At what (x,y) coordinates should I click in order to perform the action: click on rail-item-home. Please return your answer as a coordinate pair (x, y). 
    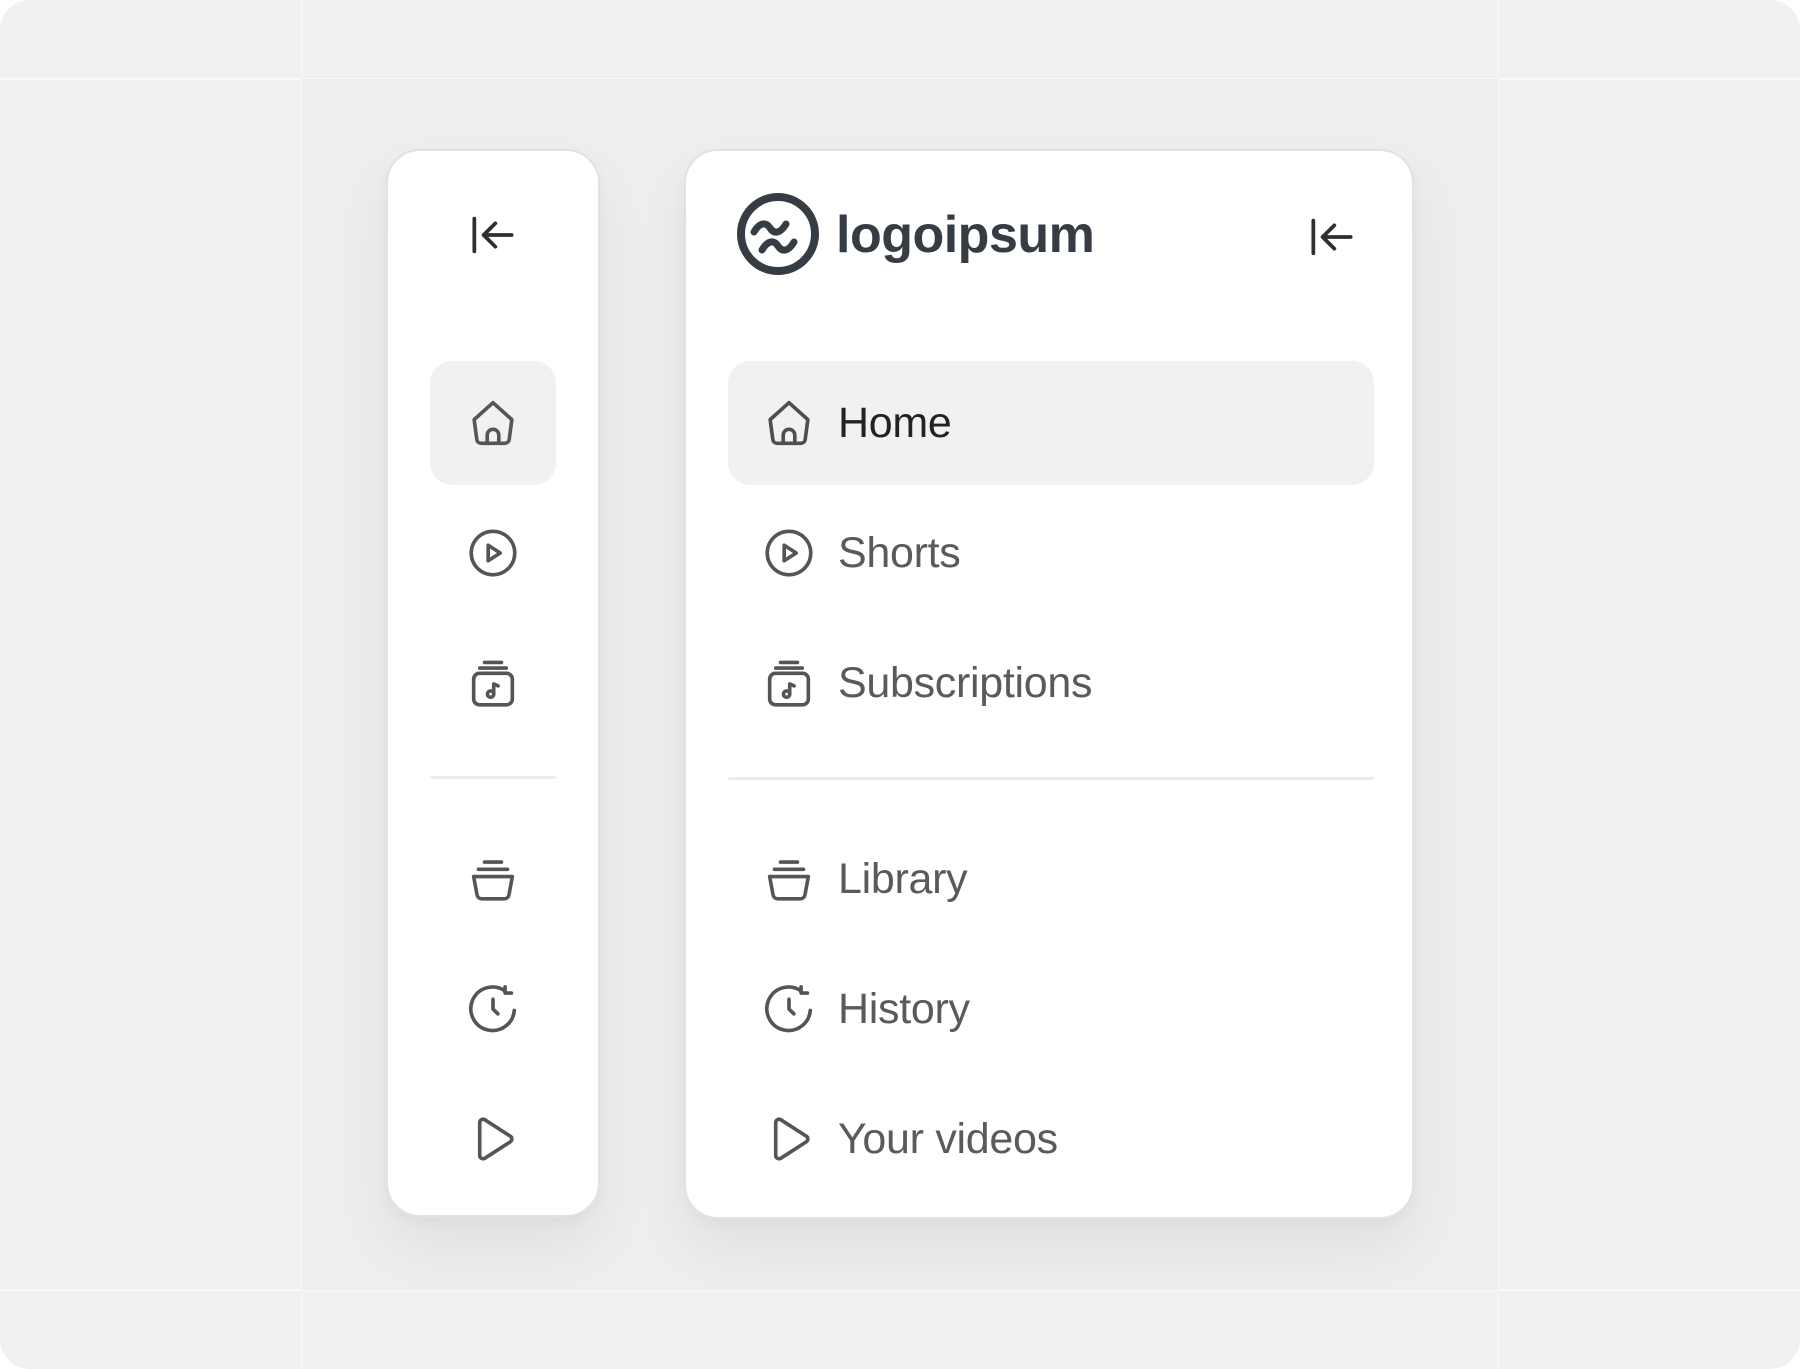
    Looking at the image, I should click on (493, 423).